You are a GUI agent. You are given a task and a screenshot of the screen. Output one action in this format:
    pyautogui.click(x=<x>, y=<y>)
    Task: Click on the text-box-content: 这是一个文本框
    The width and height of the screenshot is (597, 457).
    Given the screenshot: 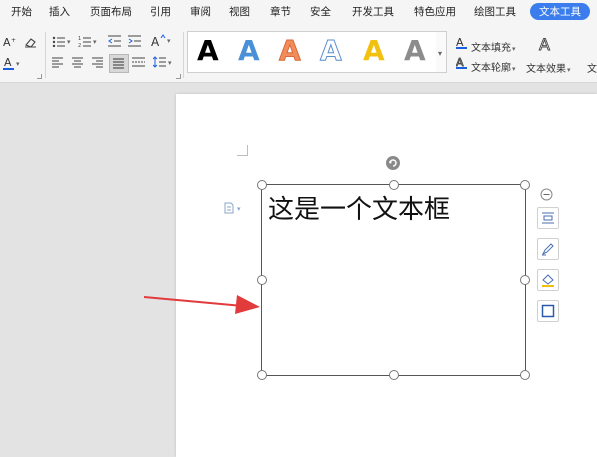 What is the action you would take?
    pyautogui.click(x=359, y=207)
    